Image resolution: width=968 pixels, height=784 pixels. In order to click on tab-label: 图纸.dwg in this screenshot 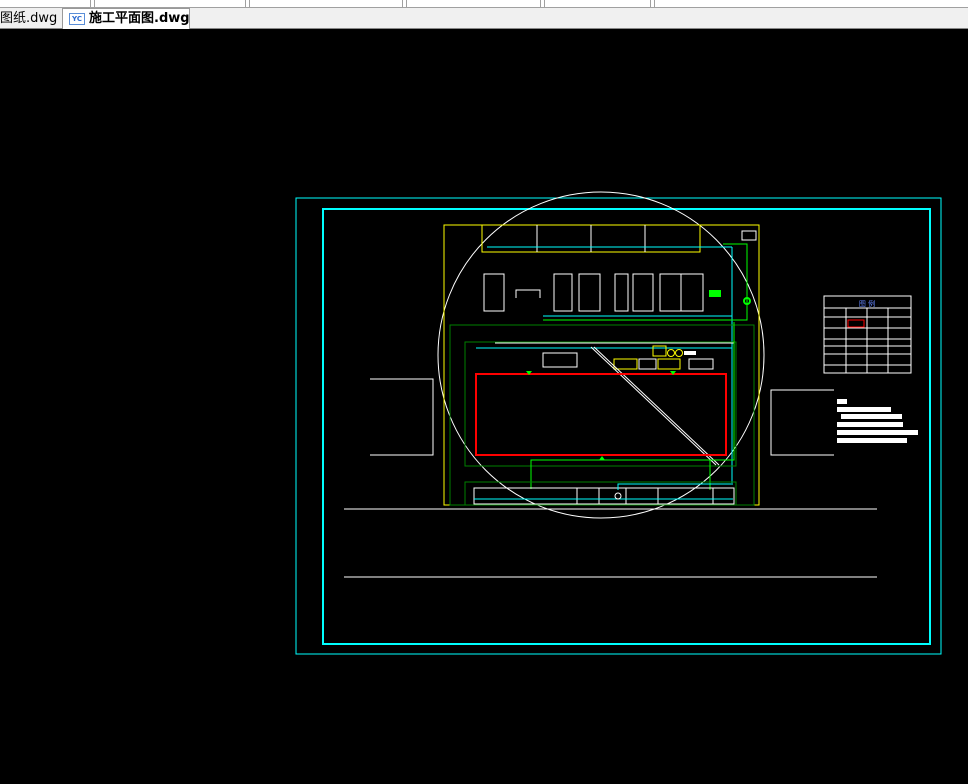, I will do `click(29, 18)`.